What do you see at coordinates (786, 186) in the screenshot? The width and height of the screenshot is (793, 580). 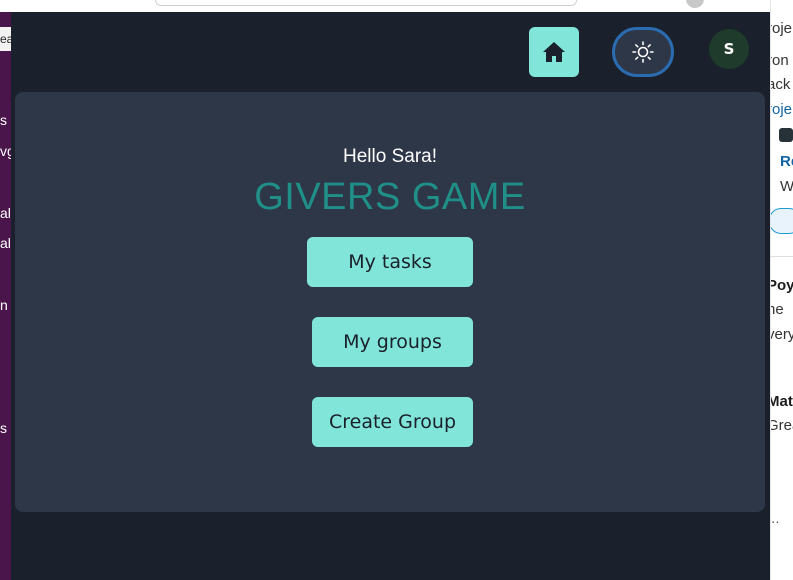 I see `chat-fragment: W` at bounding box center [786, 186].